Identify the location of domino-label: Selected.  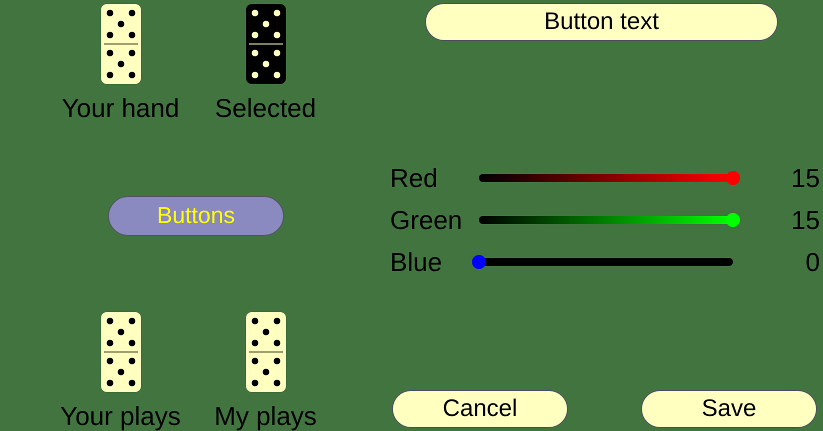
(265, 108).